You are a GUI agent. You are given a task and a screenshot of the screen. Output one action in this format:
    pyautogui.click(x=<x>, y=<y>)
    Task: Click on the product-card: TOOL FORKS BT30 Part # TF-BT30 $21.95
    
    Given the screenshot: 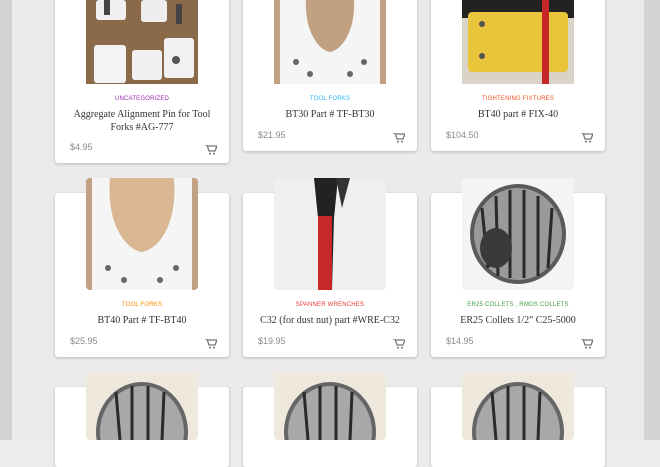 What is the action you would take?
    pyautogui.click(x=330, y=75)
    